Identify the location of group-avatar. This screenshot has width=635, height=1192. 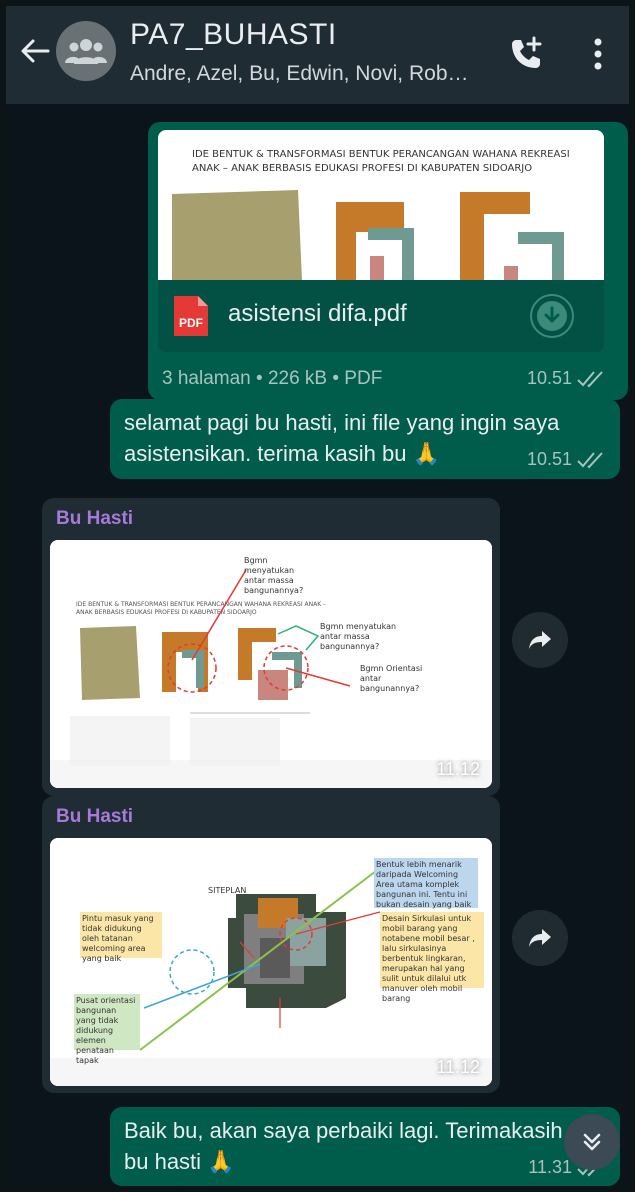
(86, 51).